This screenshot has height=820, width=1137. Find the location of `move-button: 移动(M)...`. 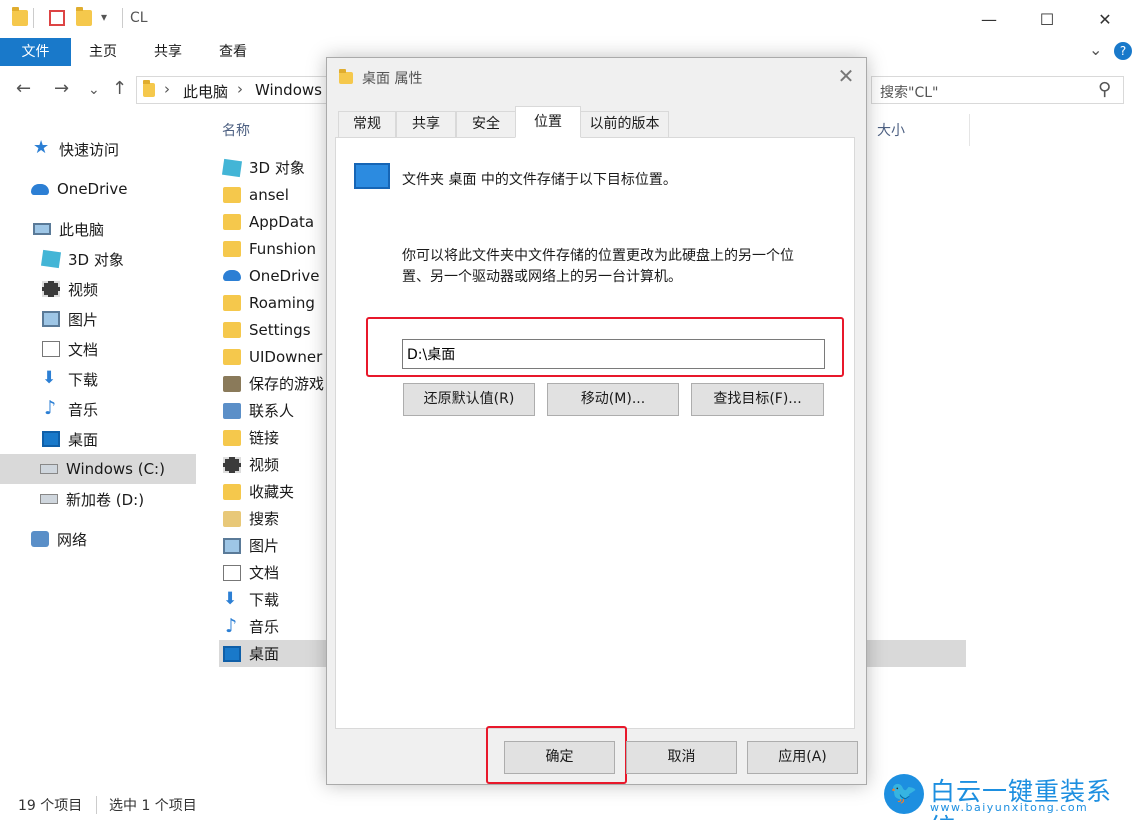

move-button: 移动(M)... is located at coordinates (613, 399).